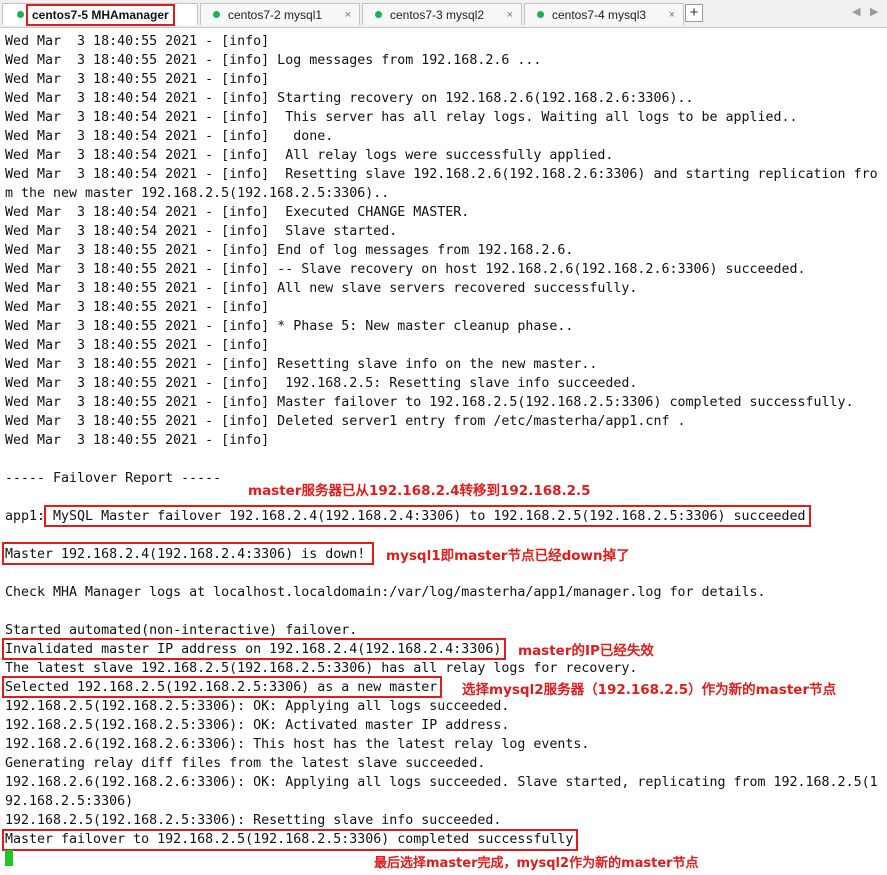 The height and width of the screenshot is (875, 887). What do you see at coordinates (222, 687) in the screenshot?
I see `highlight-selected-master` at bounding box center [222, 687].